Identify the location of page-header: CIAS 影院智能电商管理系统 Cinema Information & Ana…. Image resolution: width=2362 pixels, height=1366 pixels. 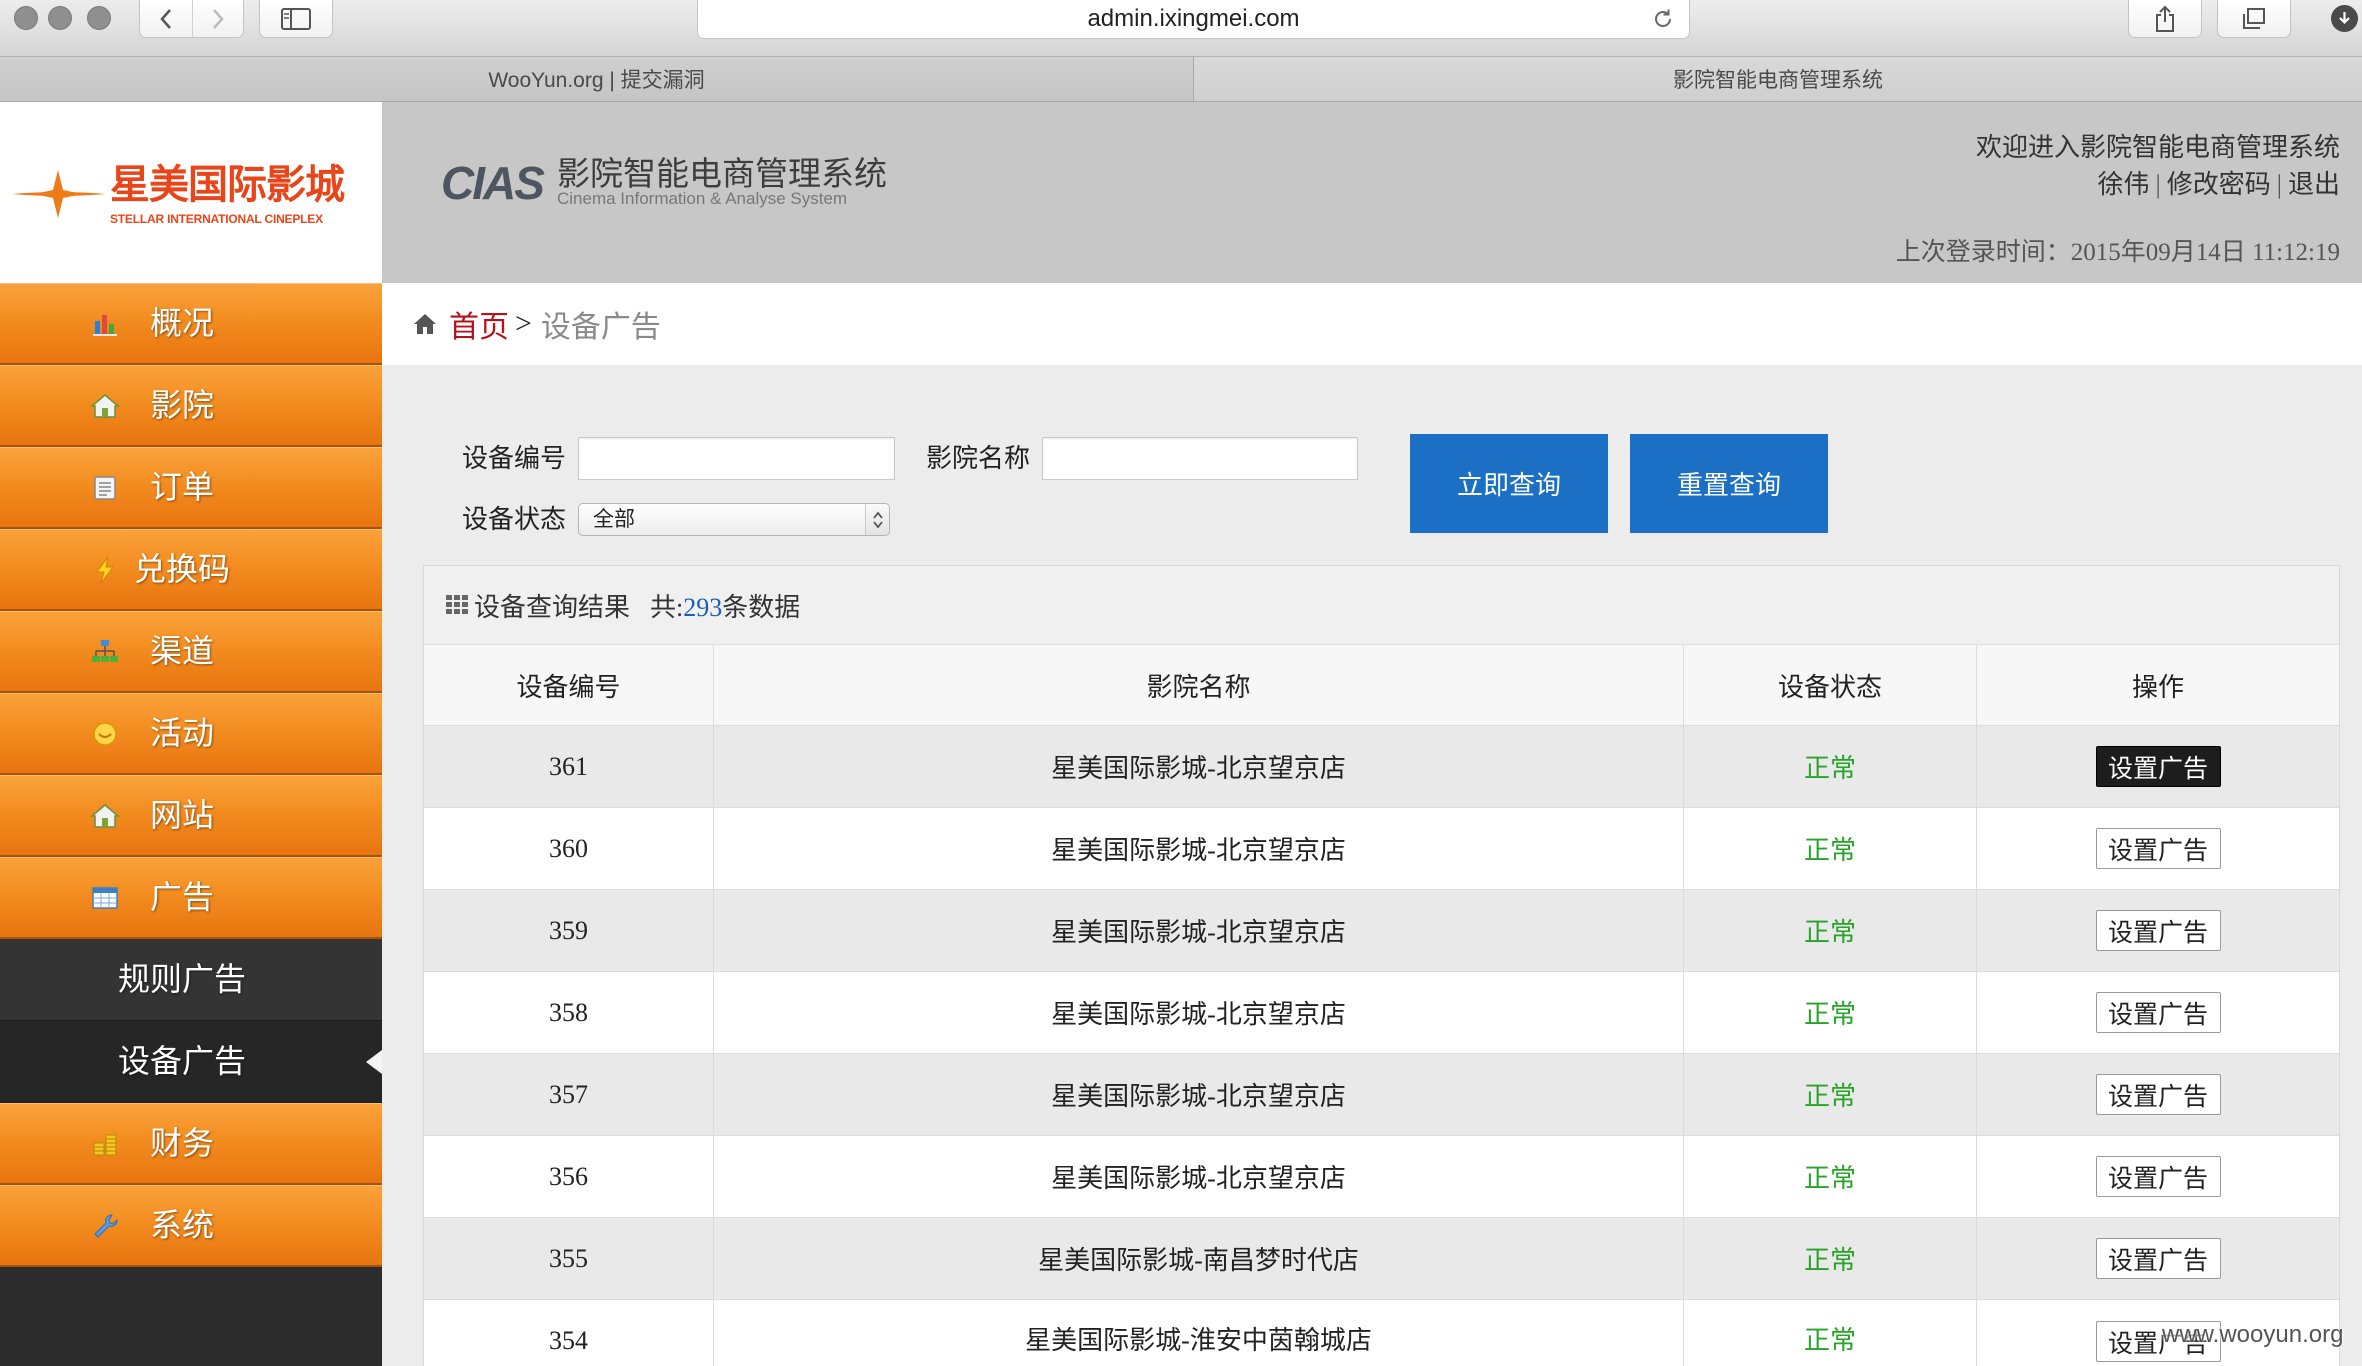
(1372, 192).